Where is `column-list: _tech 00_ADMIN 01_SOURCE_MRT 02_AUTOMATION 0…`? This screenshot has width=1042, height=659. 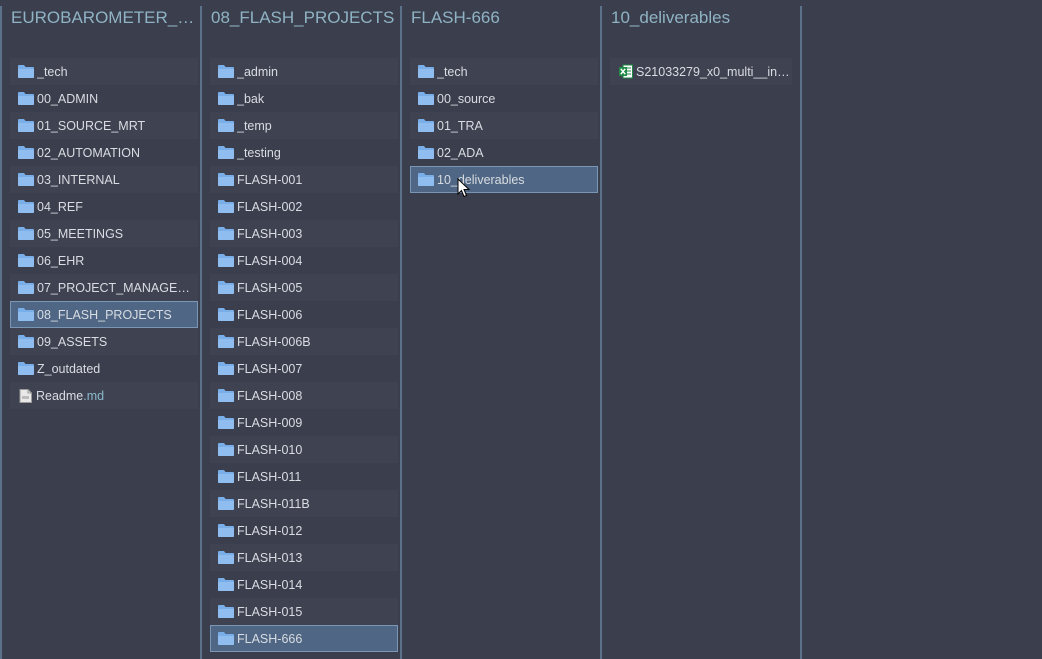 column-list: _tech 00_ADMIN 01_SOURCE_MRT 02_AUTOMATION 0… is located at coordinates (104, 233).